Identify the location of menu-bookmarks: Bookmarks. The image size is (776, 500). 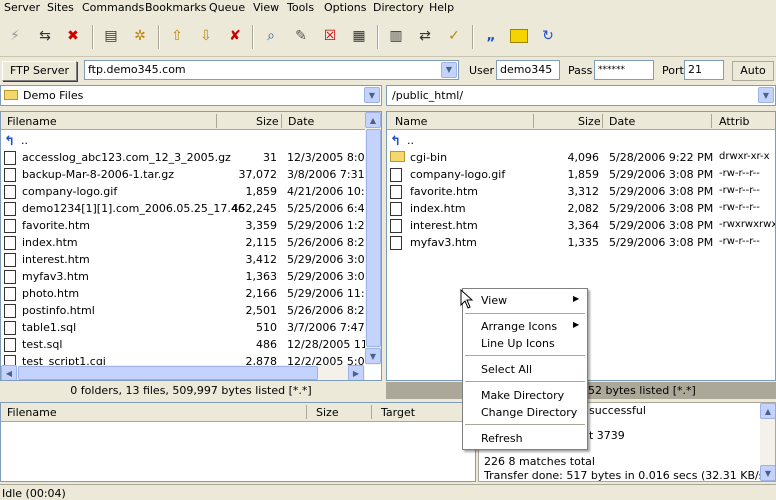
(175, 7).